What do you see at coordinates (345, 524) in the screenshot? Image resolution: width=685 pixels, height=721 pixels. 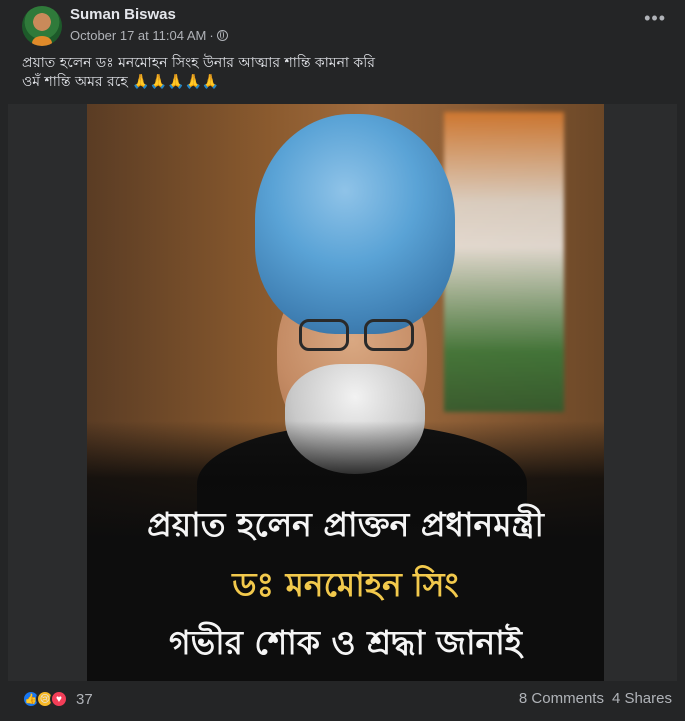 I see `poster-headline-1: প্রয়াত হলেন প্রাক্তন প্রধানমন্ত্রী` at bounding box center [345, 524].